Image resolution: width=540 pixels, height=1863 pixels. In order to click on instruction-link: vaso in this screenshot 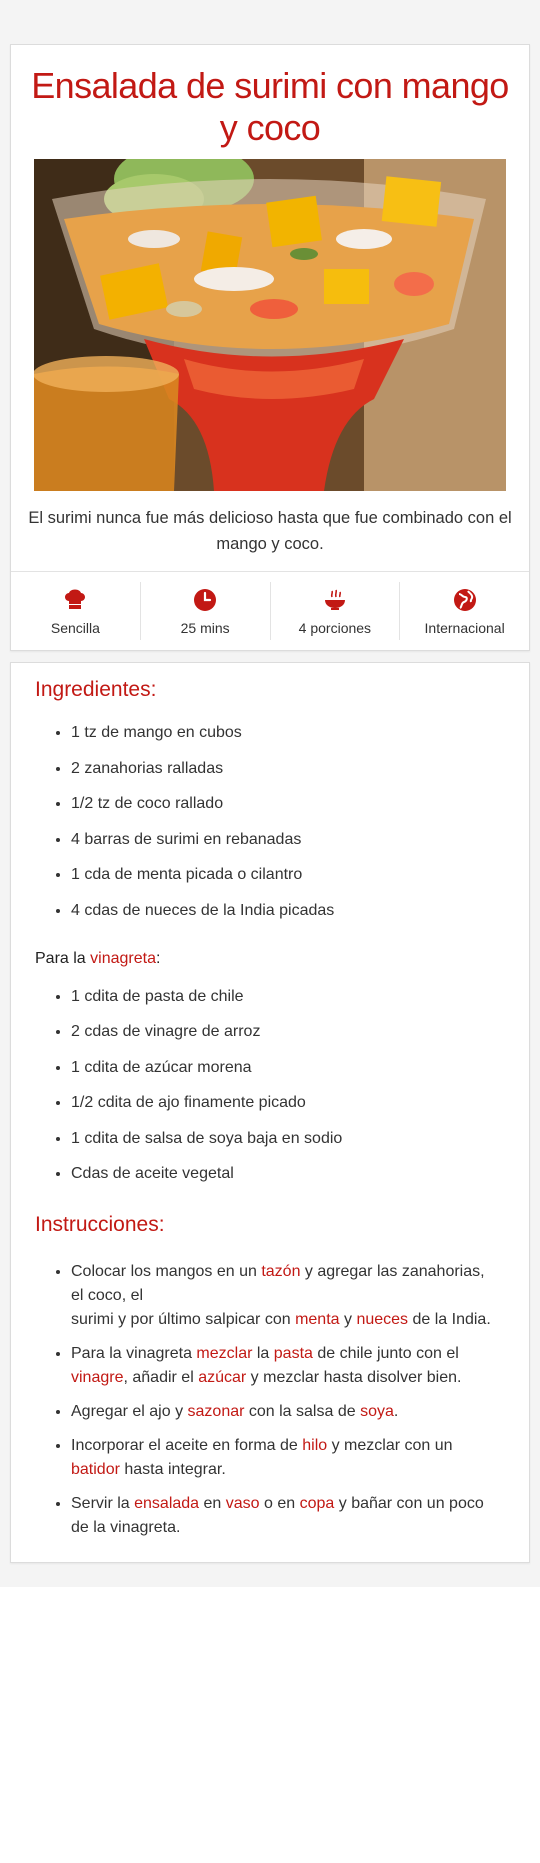, I will do `click(243, 1503)`.